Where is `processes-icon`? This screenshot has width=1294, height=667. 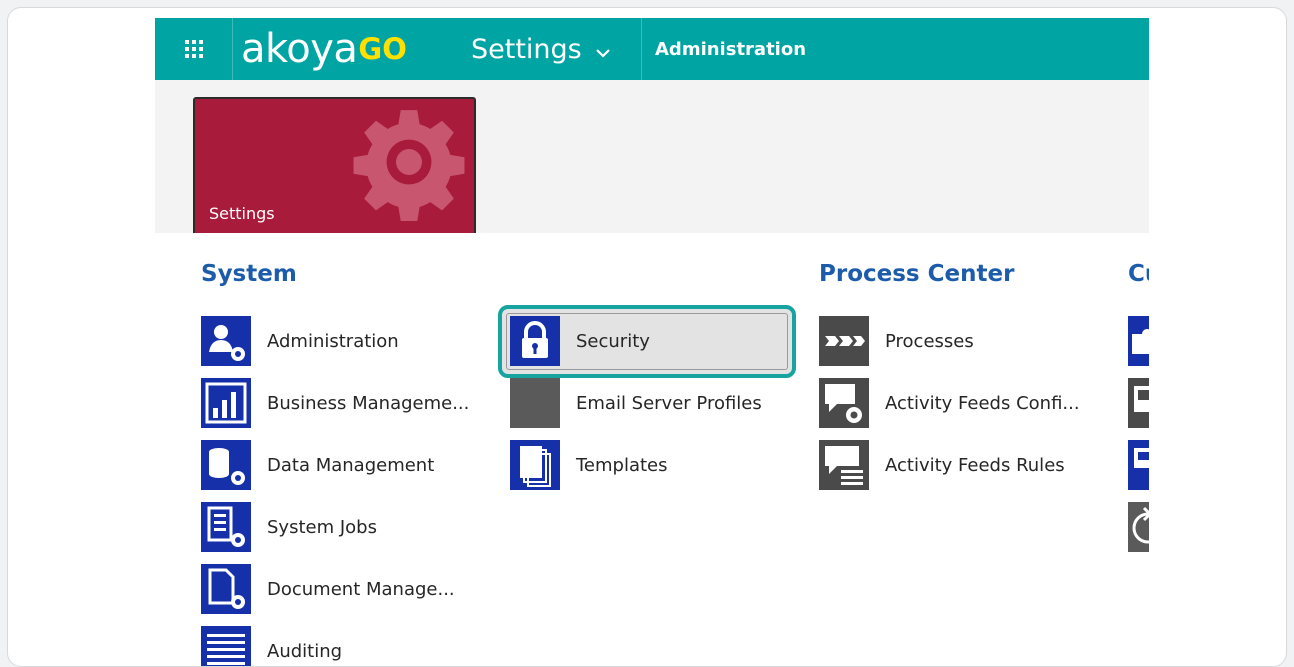
processes-icon is located at coordinates (844, 341).